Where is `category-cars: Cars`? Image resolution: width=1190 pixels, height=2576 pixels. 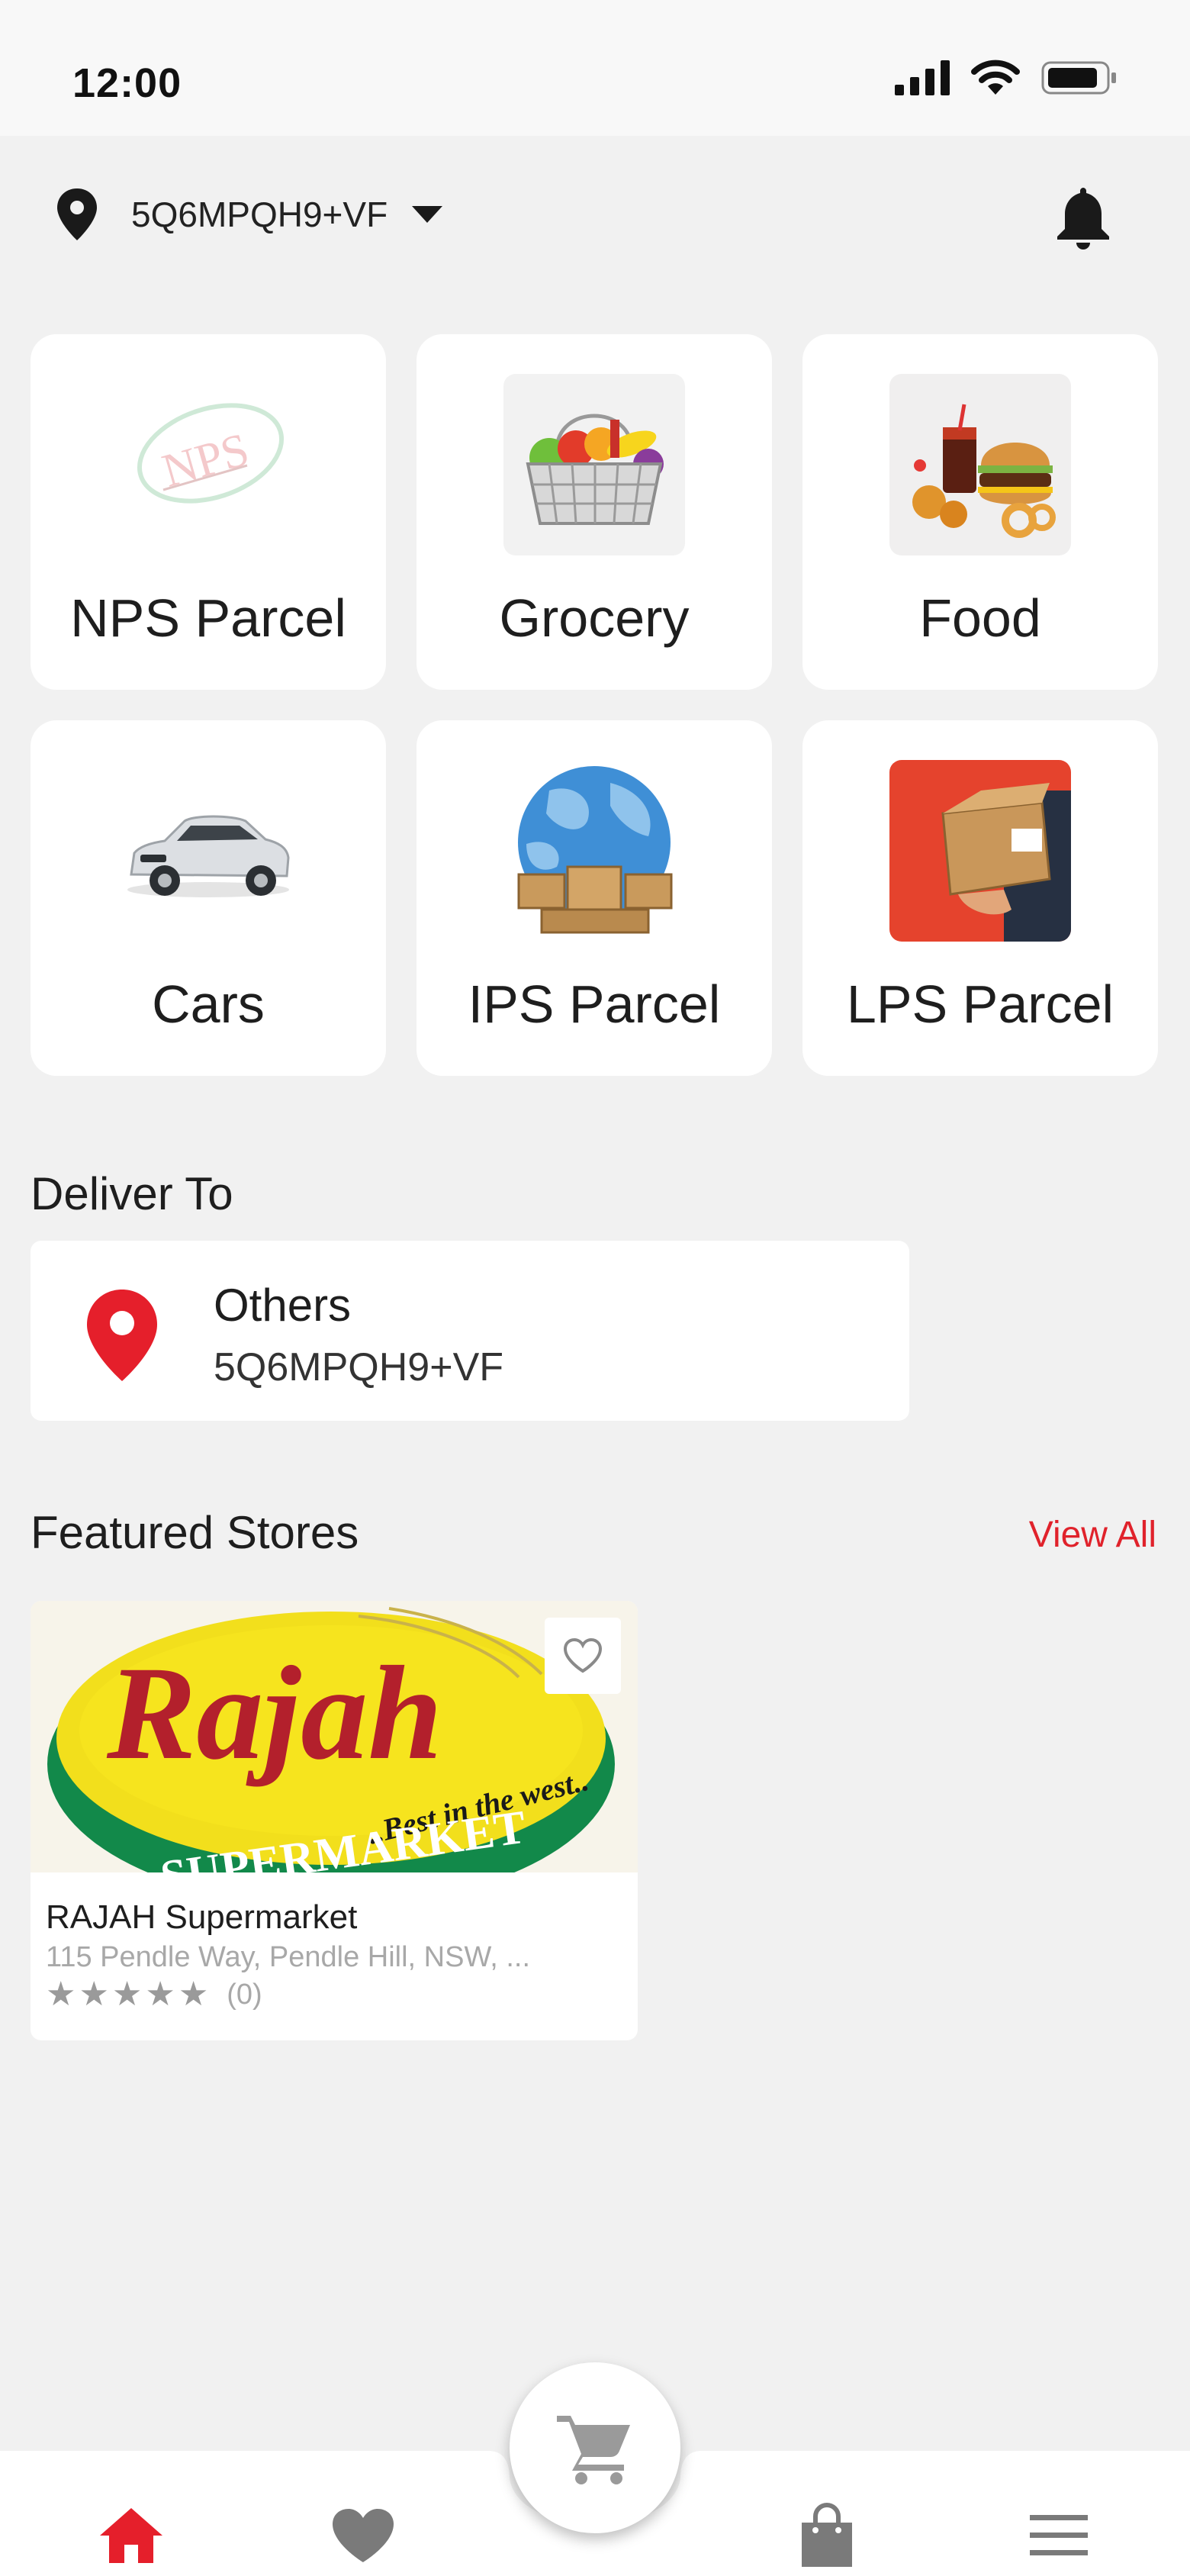 category-cars: Cars is located at coordinates (208, 898).